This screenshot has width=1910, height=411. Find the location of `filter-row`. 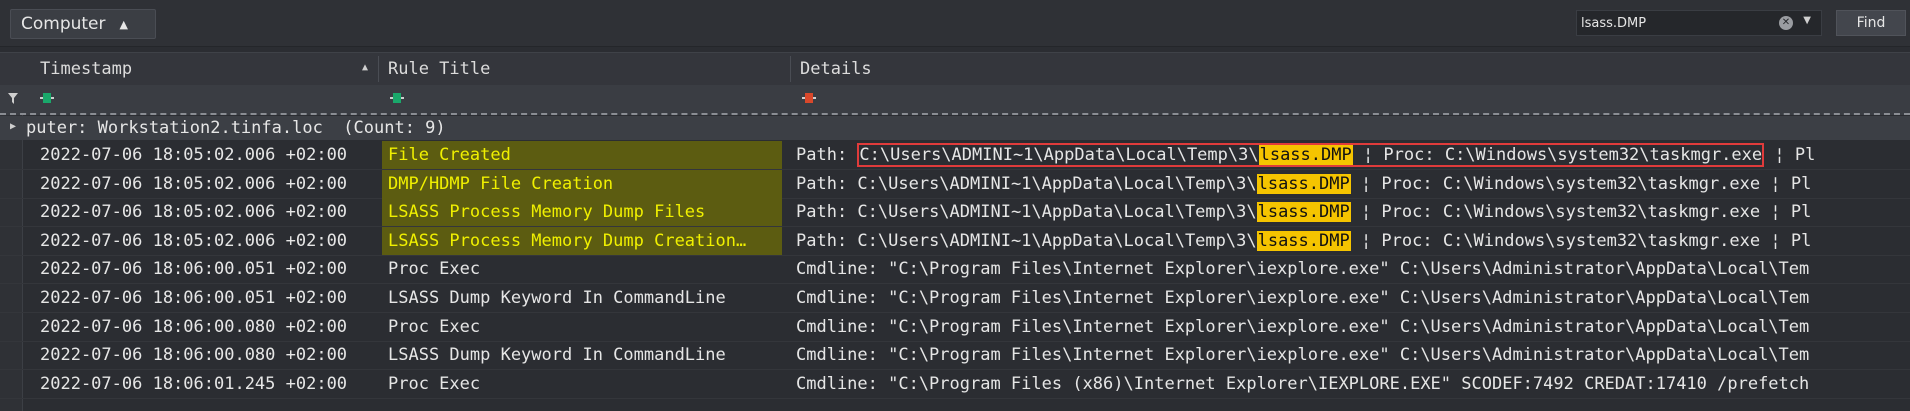

filter-row is located at coordinates (955, 100).